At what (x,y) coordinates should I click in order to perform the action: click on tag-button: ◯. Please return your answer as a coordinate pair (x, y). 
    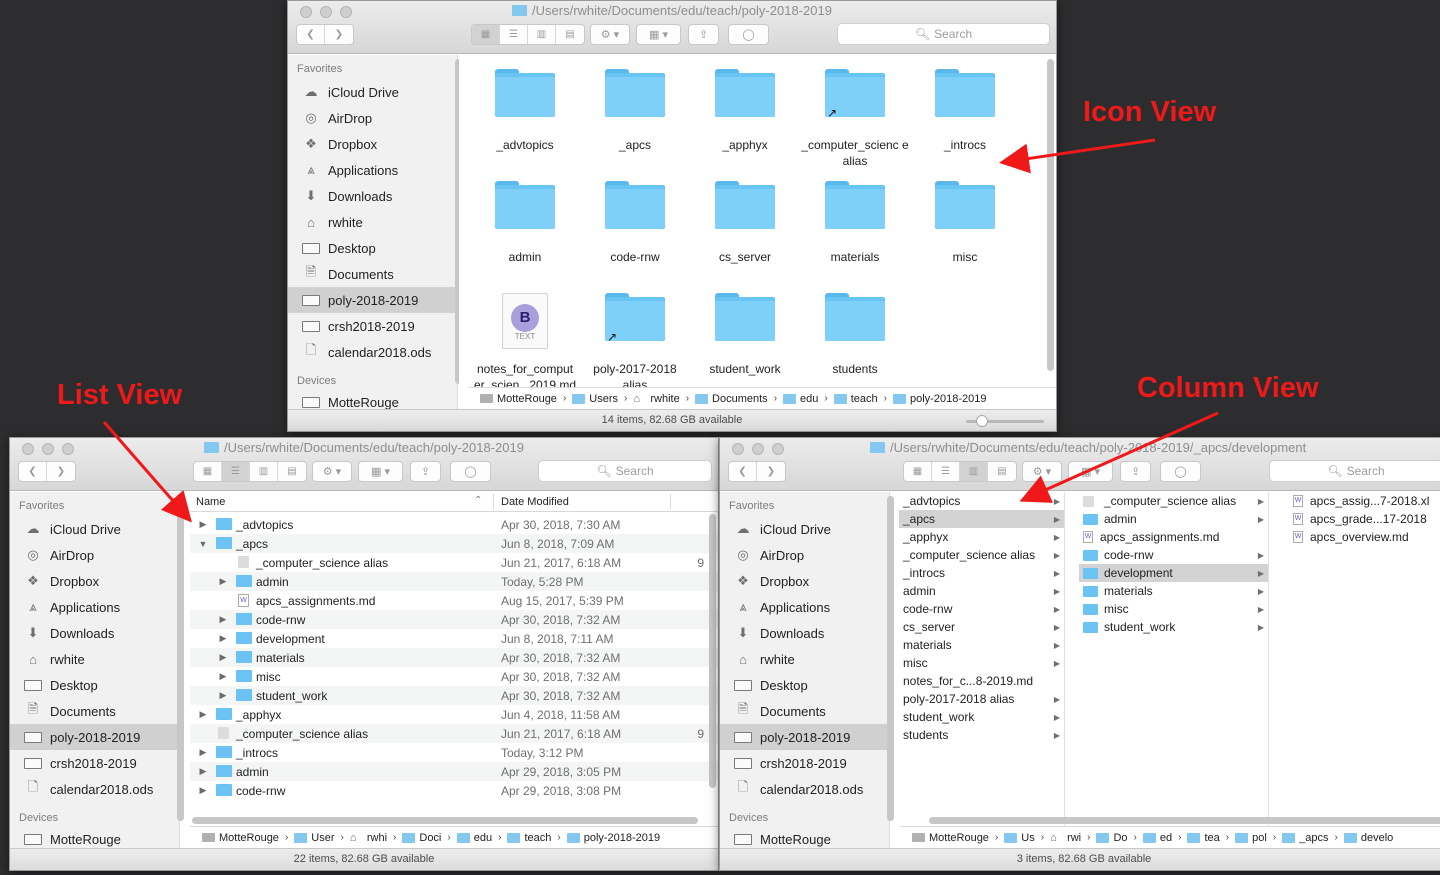
    Looking at the image, I should click on (1180, 471).